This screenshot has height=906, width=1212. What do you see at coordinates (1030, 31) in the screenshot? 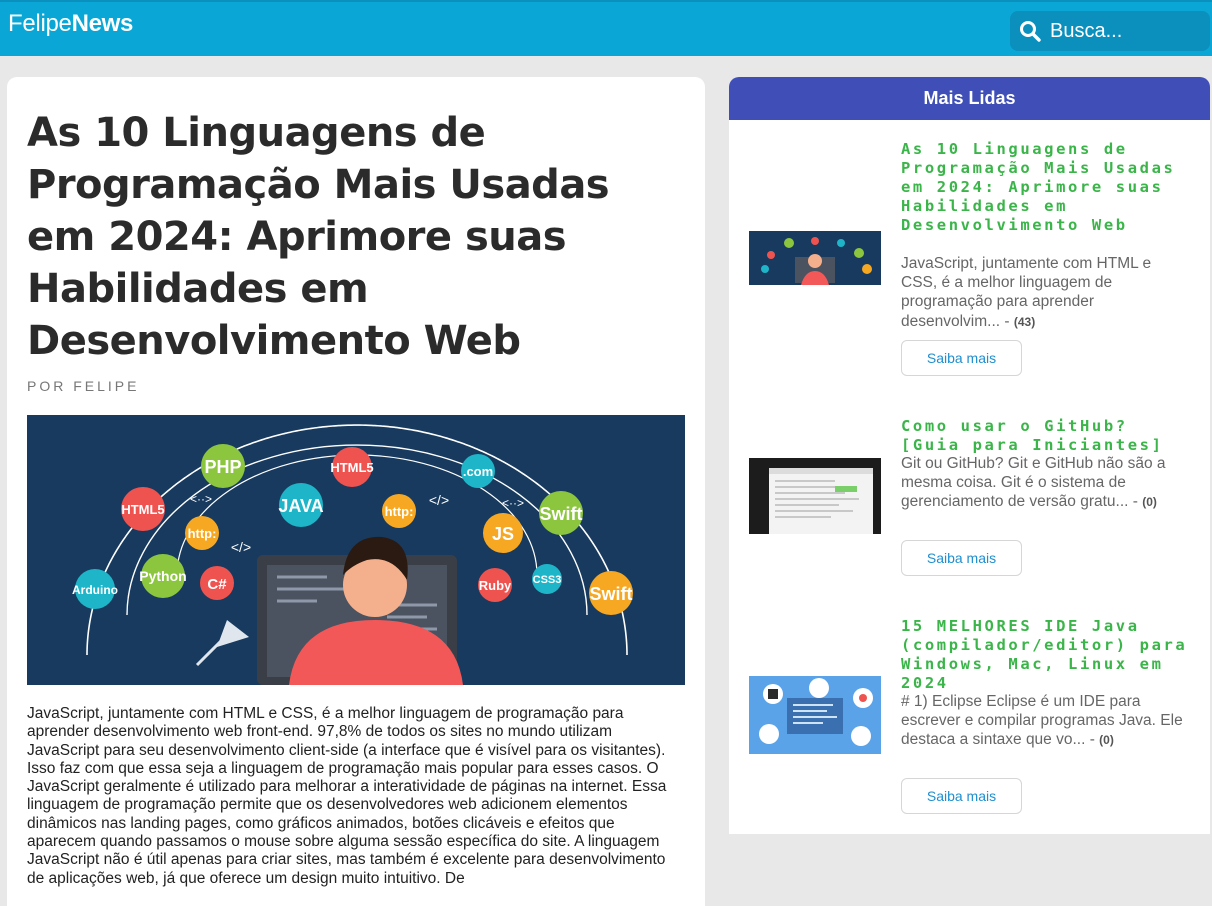
I see `search-icon` at bounding box center [1030, 31].